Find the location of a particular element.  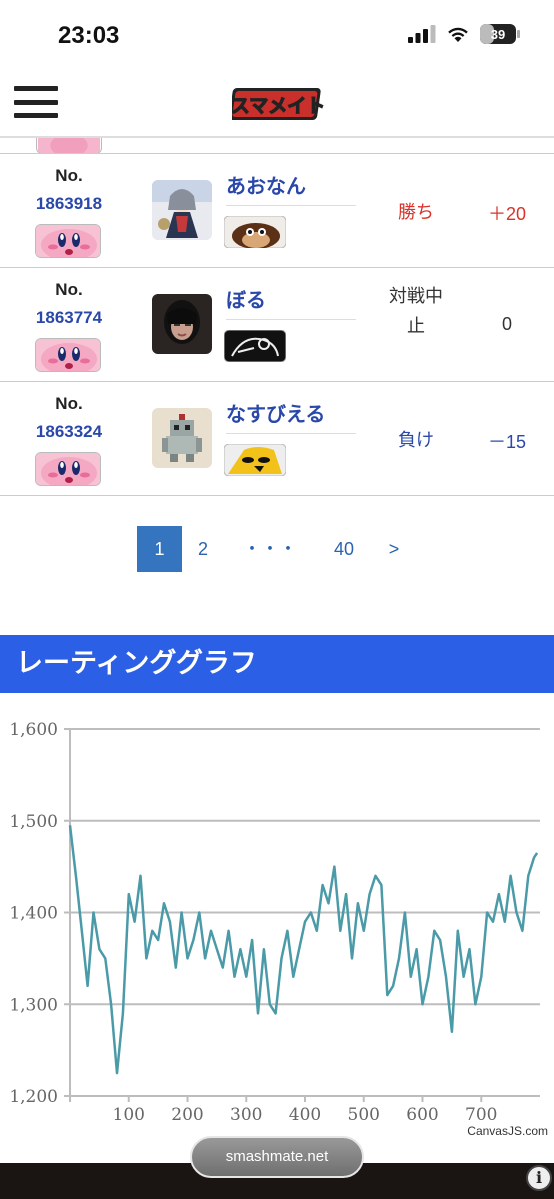

status-icons: 39 is located at coordinates (464, 34).